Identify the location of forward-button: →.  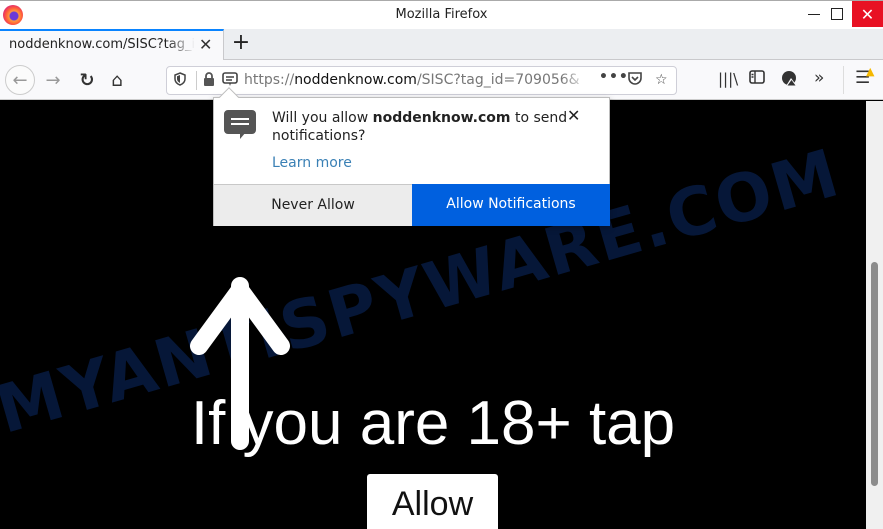
(53, 80).